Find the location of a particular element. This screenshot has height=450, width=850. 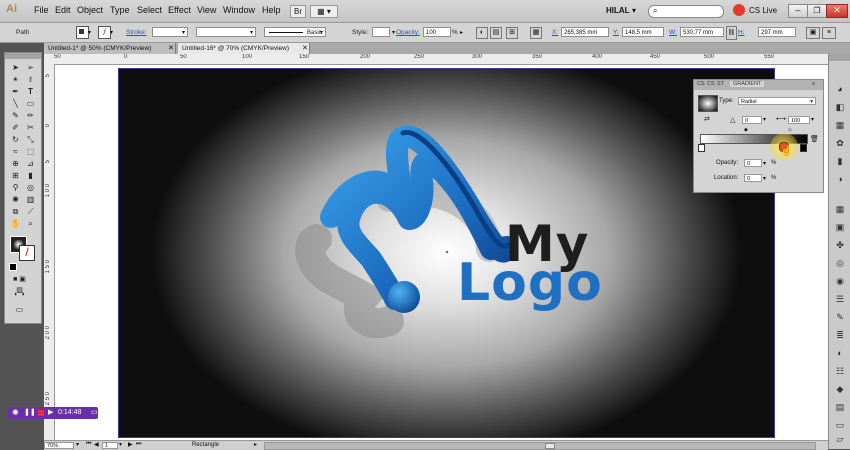

style-swatch is located at coordinates (381, 32).